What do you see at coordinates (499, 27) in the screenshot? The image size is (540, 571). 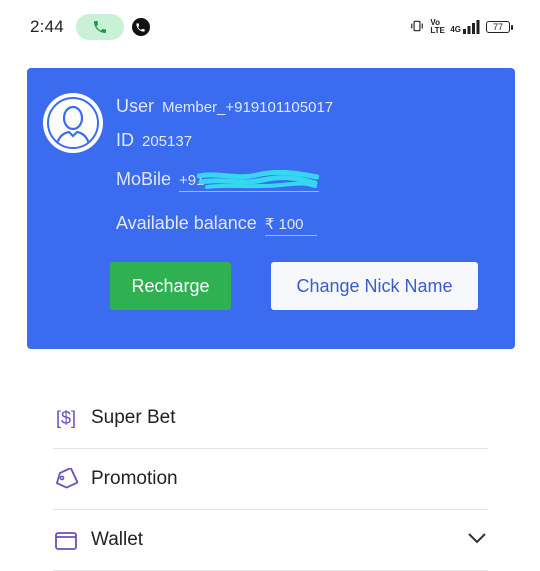 I see `battery-icon: 77` at bounding box center [499, 27].